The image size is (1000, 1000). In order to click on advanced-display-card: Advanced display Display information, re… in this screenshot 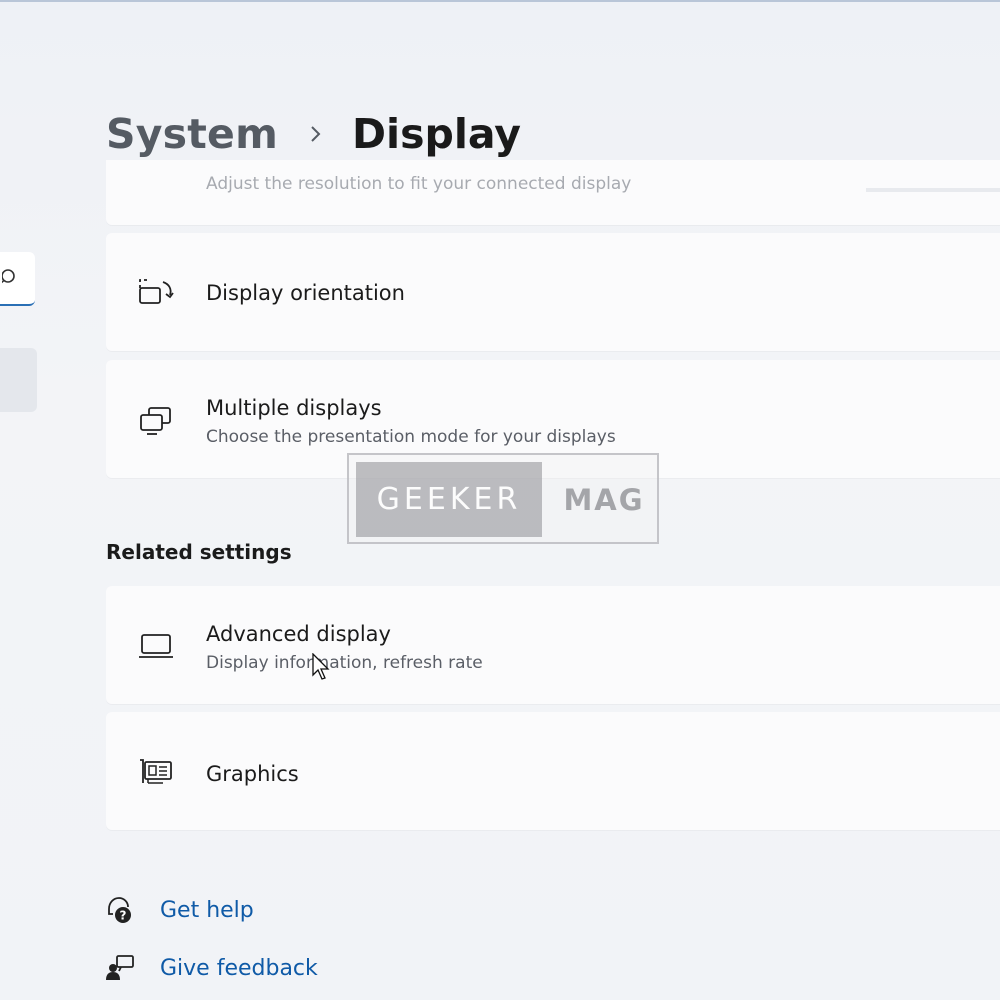, I will do `click(553, 645)`.